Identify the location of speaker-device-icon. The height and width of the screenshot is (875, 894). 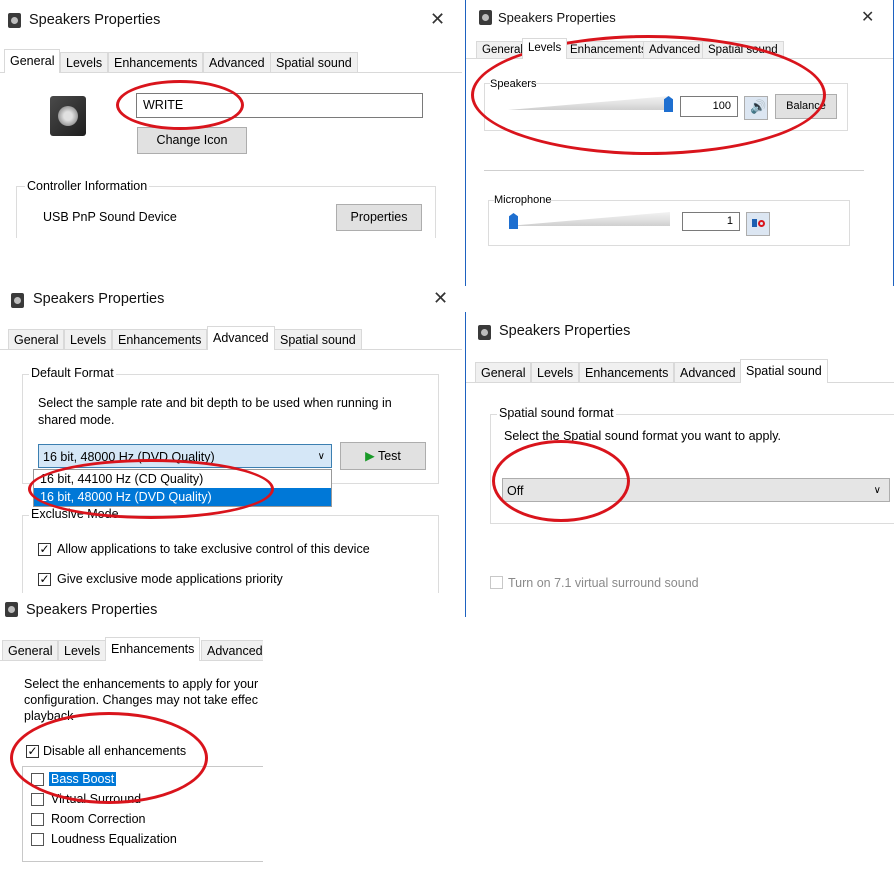
(68, 116).